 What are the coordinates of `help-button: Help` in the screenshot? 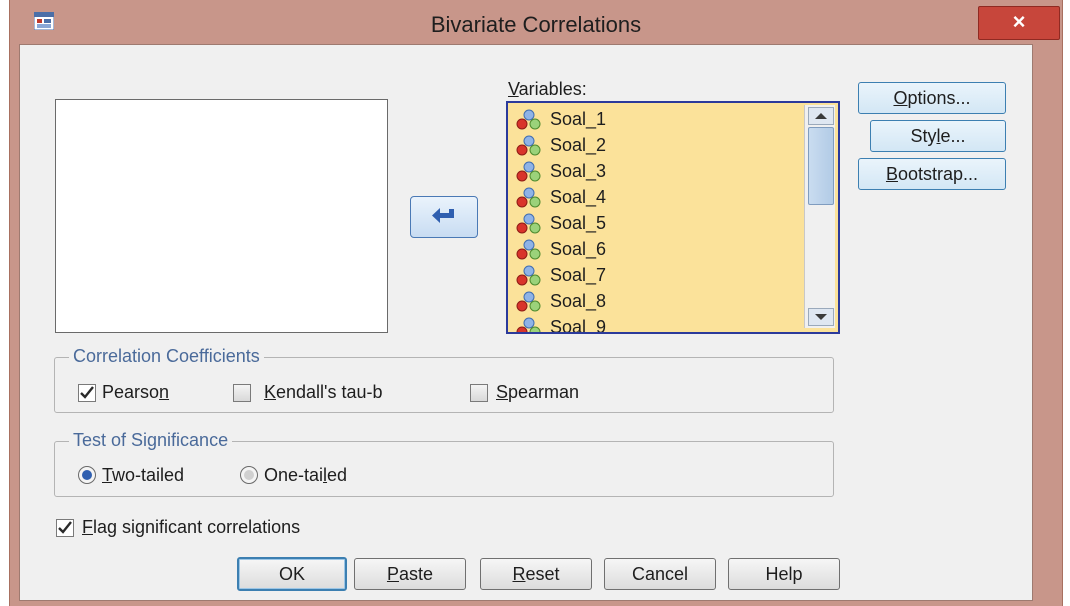 It's located at (784, 574).